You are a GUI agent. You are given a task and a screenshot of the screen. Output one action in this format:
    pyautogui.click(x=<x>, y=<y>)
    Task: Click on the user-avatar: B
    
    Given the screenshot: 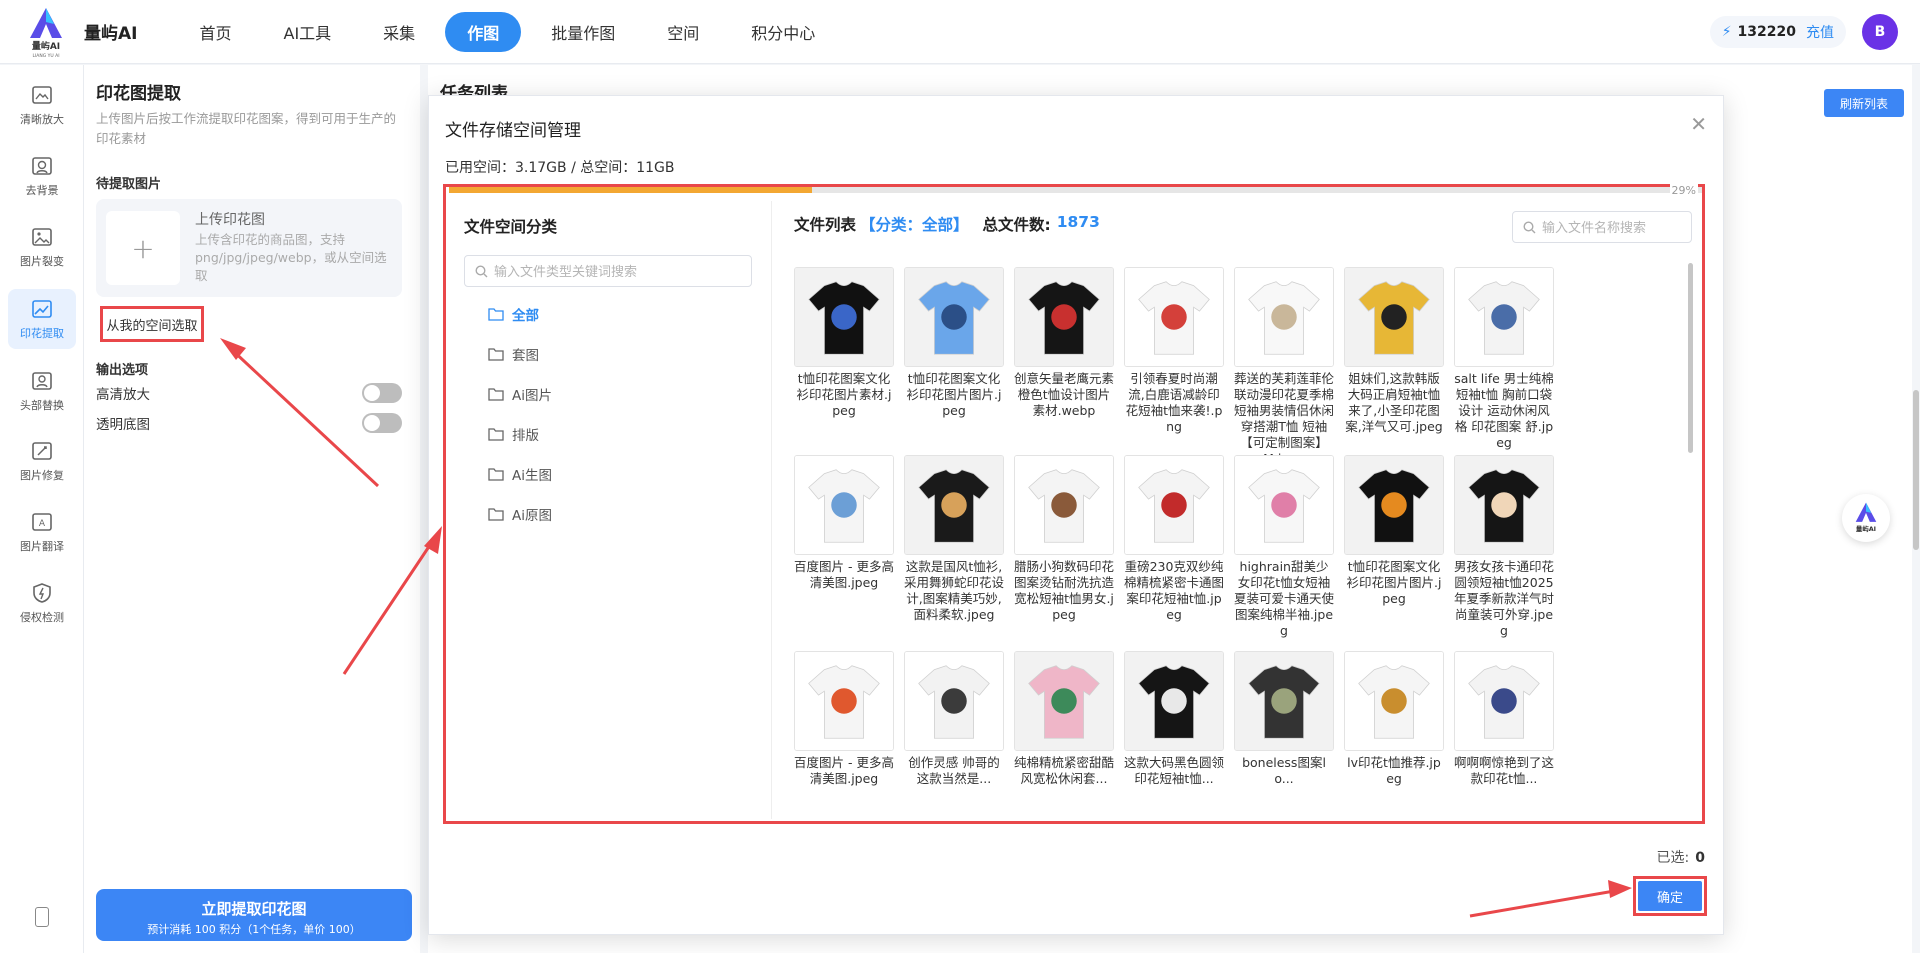 What is the action you would take?
    pyautogui.click(x=1880, y=32)
    